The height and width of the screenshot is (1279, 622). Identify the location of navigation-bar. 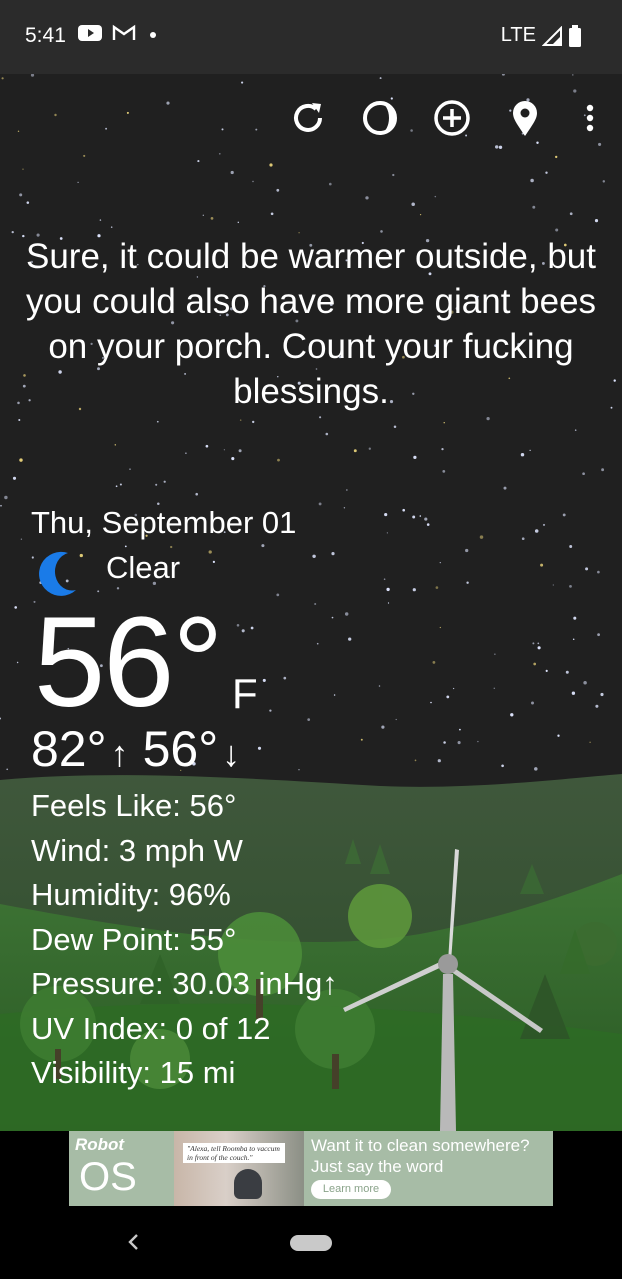
(311, 1242).